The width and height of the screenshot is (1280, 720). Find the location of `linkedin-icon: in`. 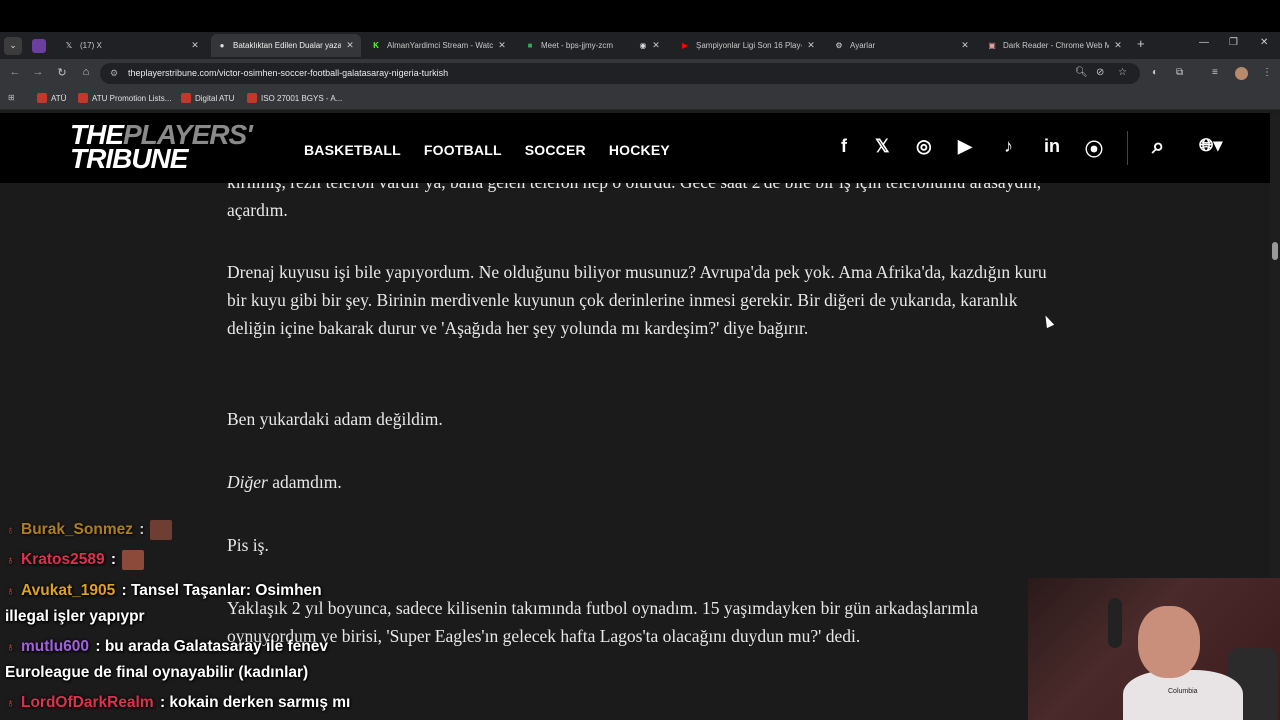

linkedin-icon: in is located at coordinates (1052, 146).